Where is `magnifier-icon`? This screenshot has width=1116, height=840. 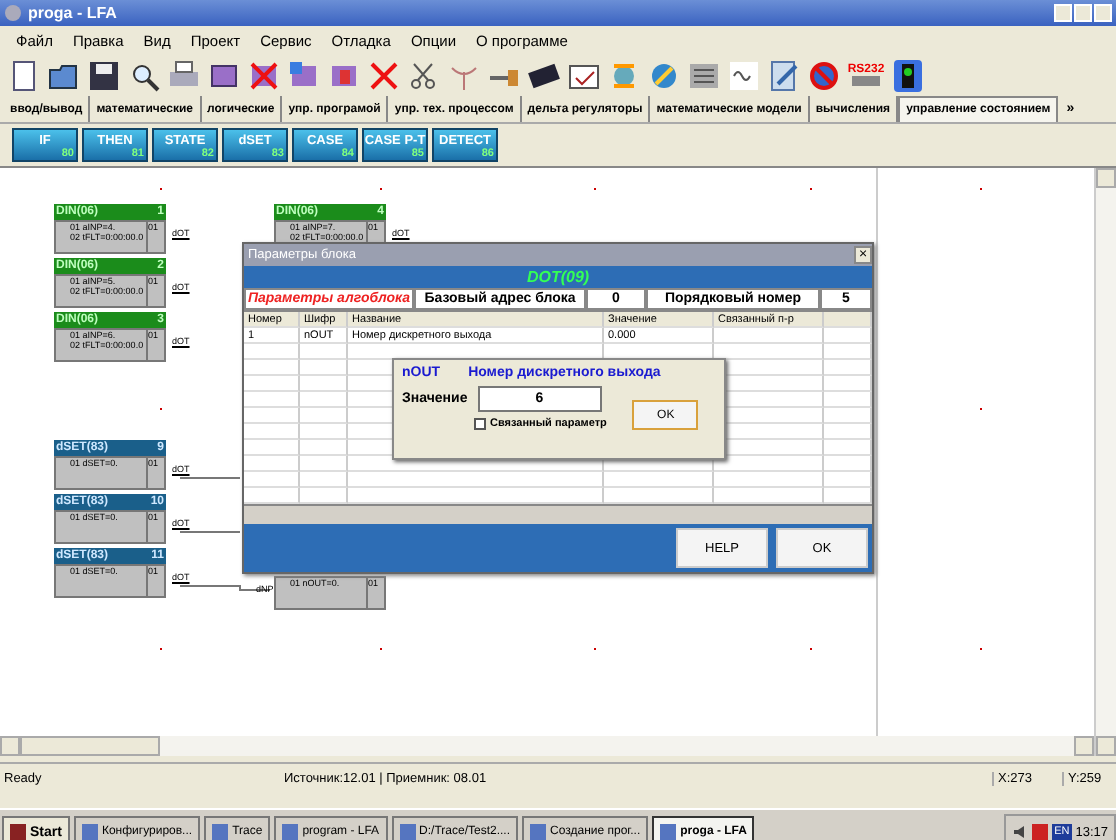 magnifier-icon is located at coordinates (144, 75).